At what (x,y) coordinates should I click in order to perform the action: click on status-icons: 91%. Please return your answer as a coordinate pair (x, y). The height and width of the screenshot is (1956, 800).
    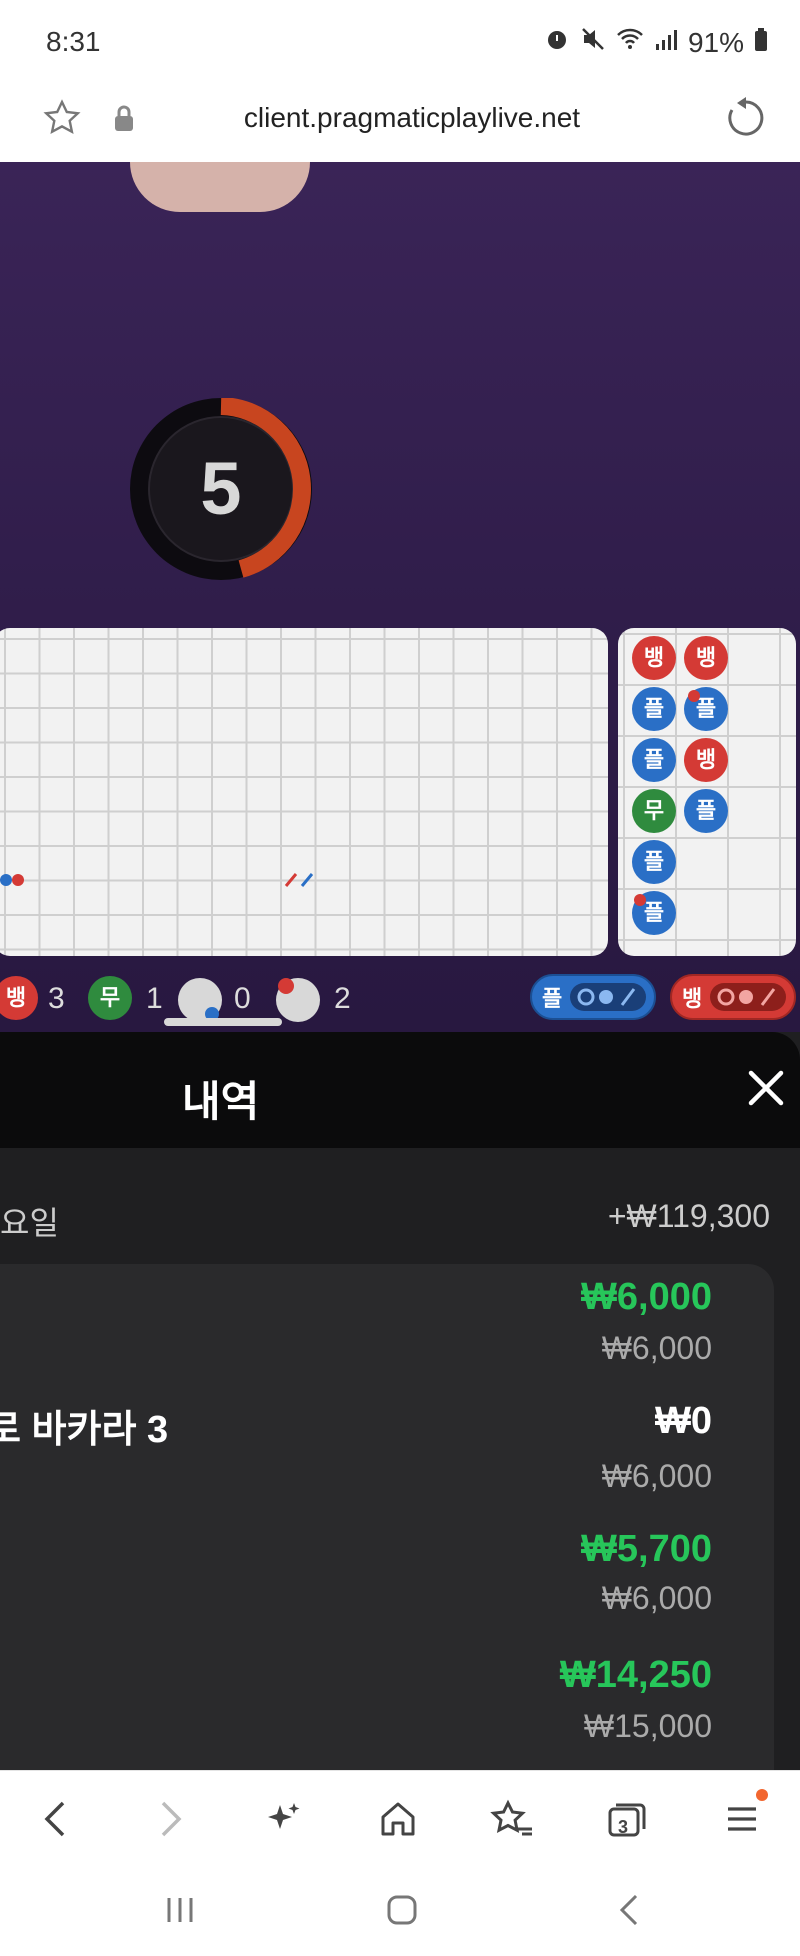
    Looking at the image, I should click on (656, 42).